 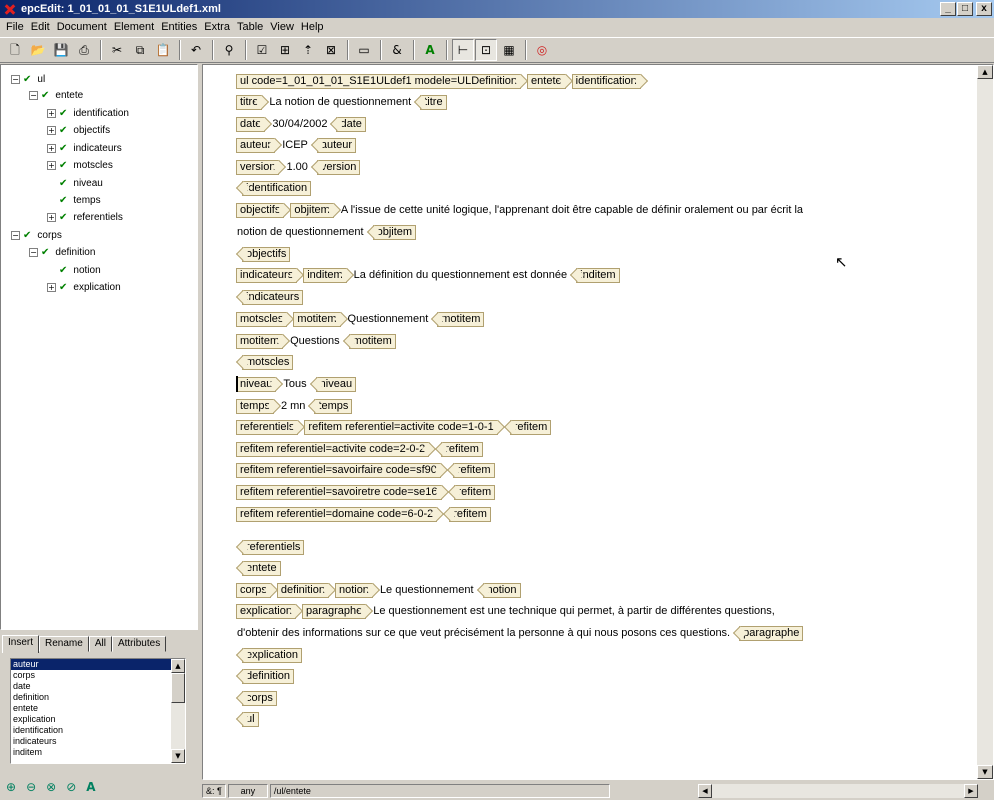 I want to click on rtf-icon: ▭, so click(x=364, y=50).